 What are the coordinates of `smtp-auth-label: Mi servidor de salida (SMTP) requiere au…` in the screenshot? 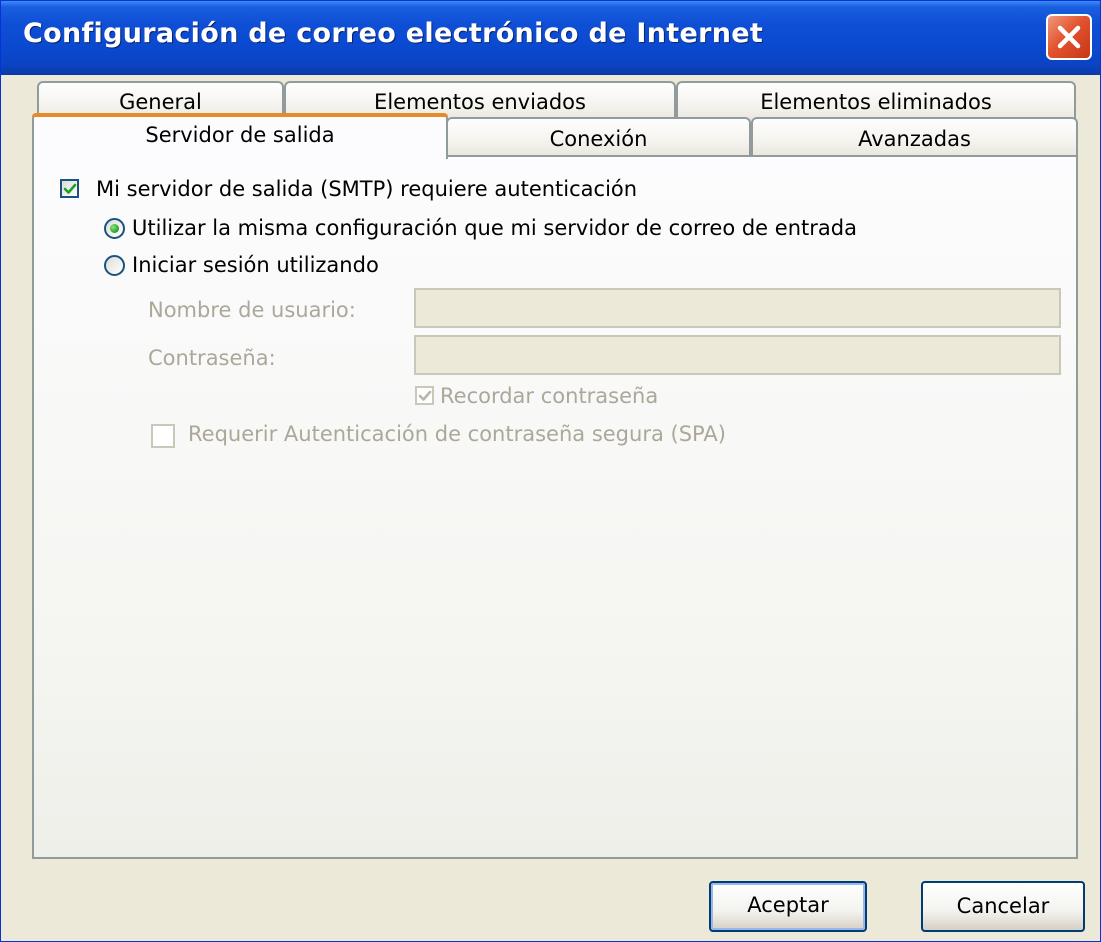 It's located at (367, 189).